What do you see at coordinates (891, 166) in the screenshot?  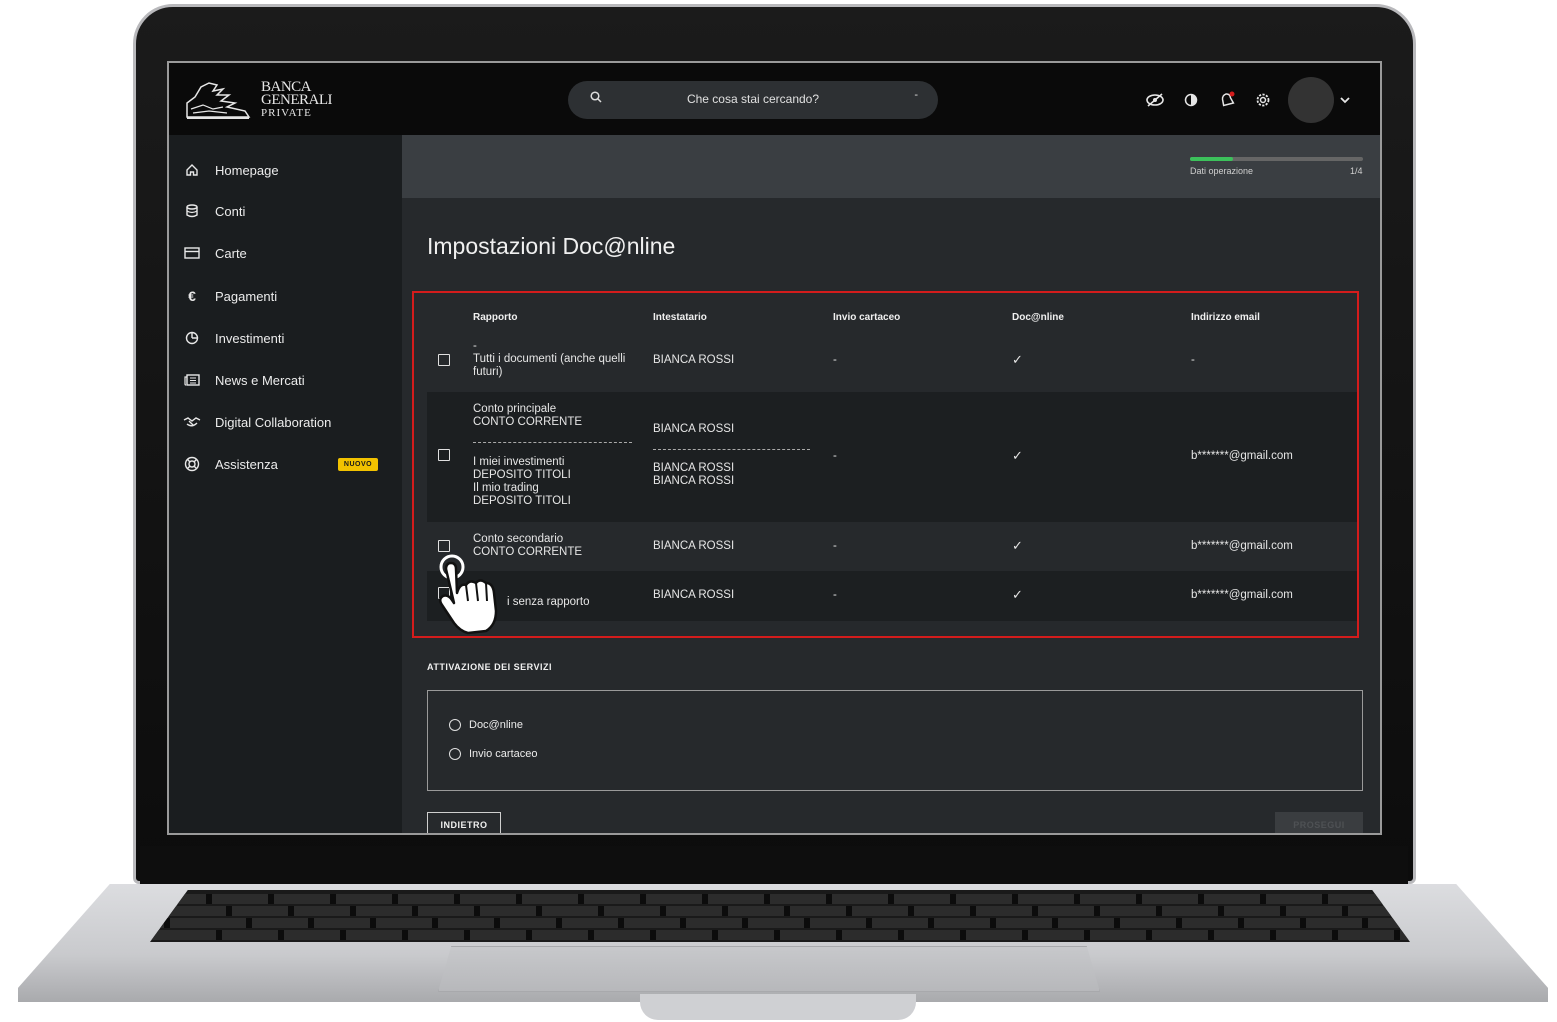 I see `progress-banner: Dati operazione 1/4` at bounding box center [891, 166].